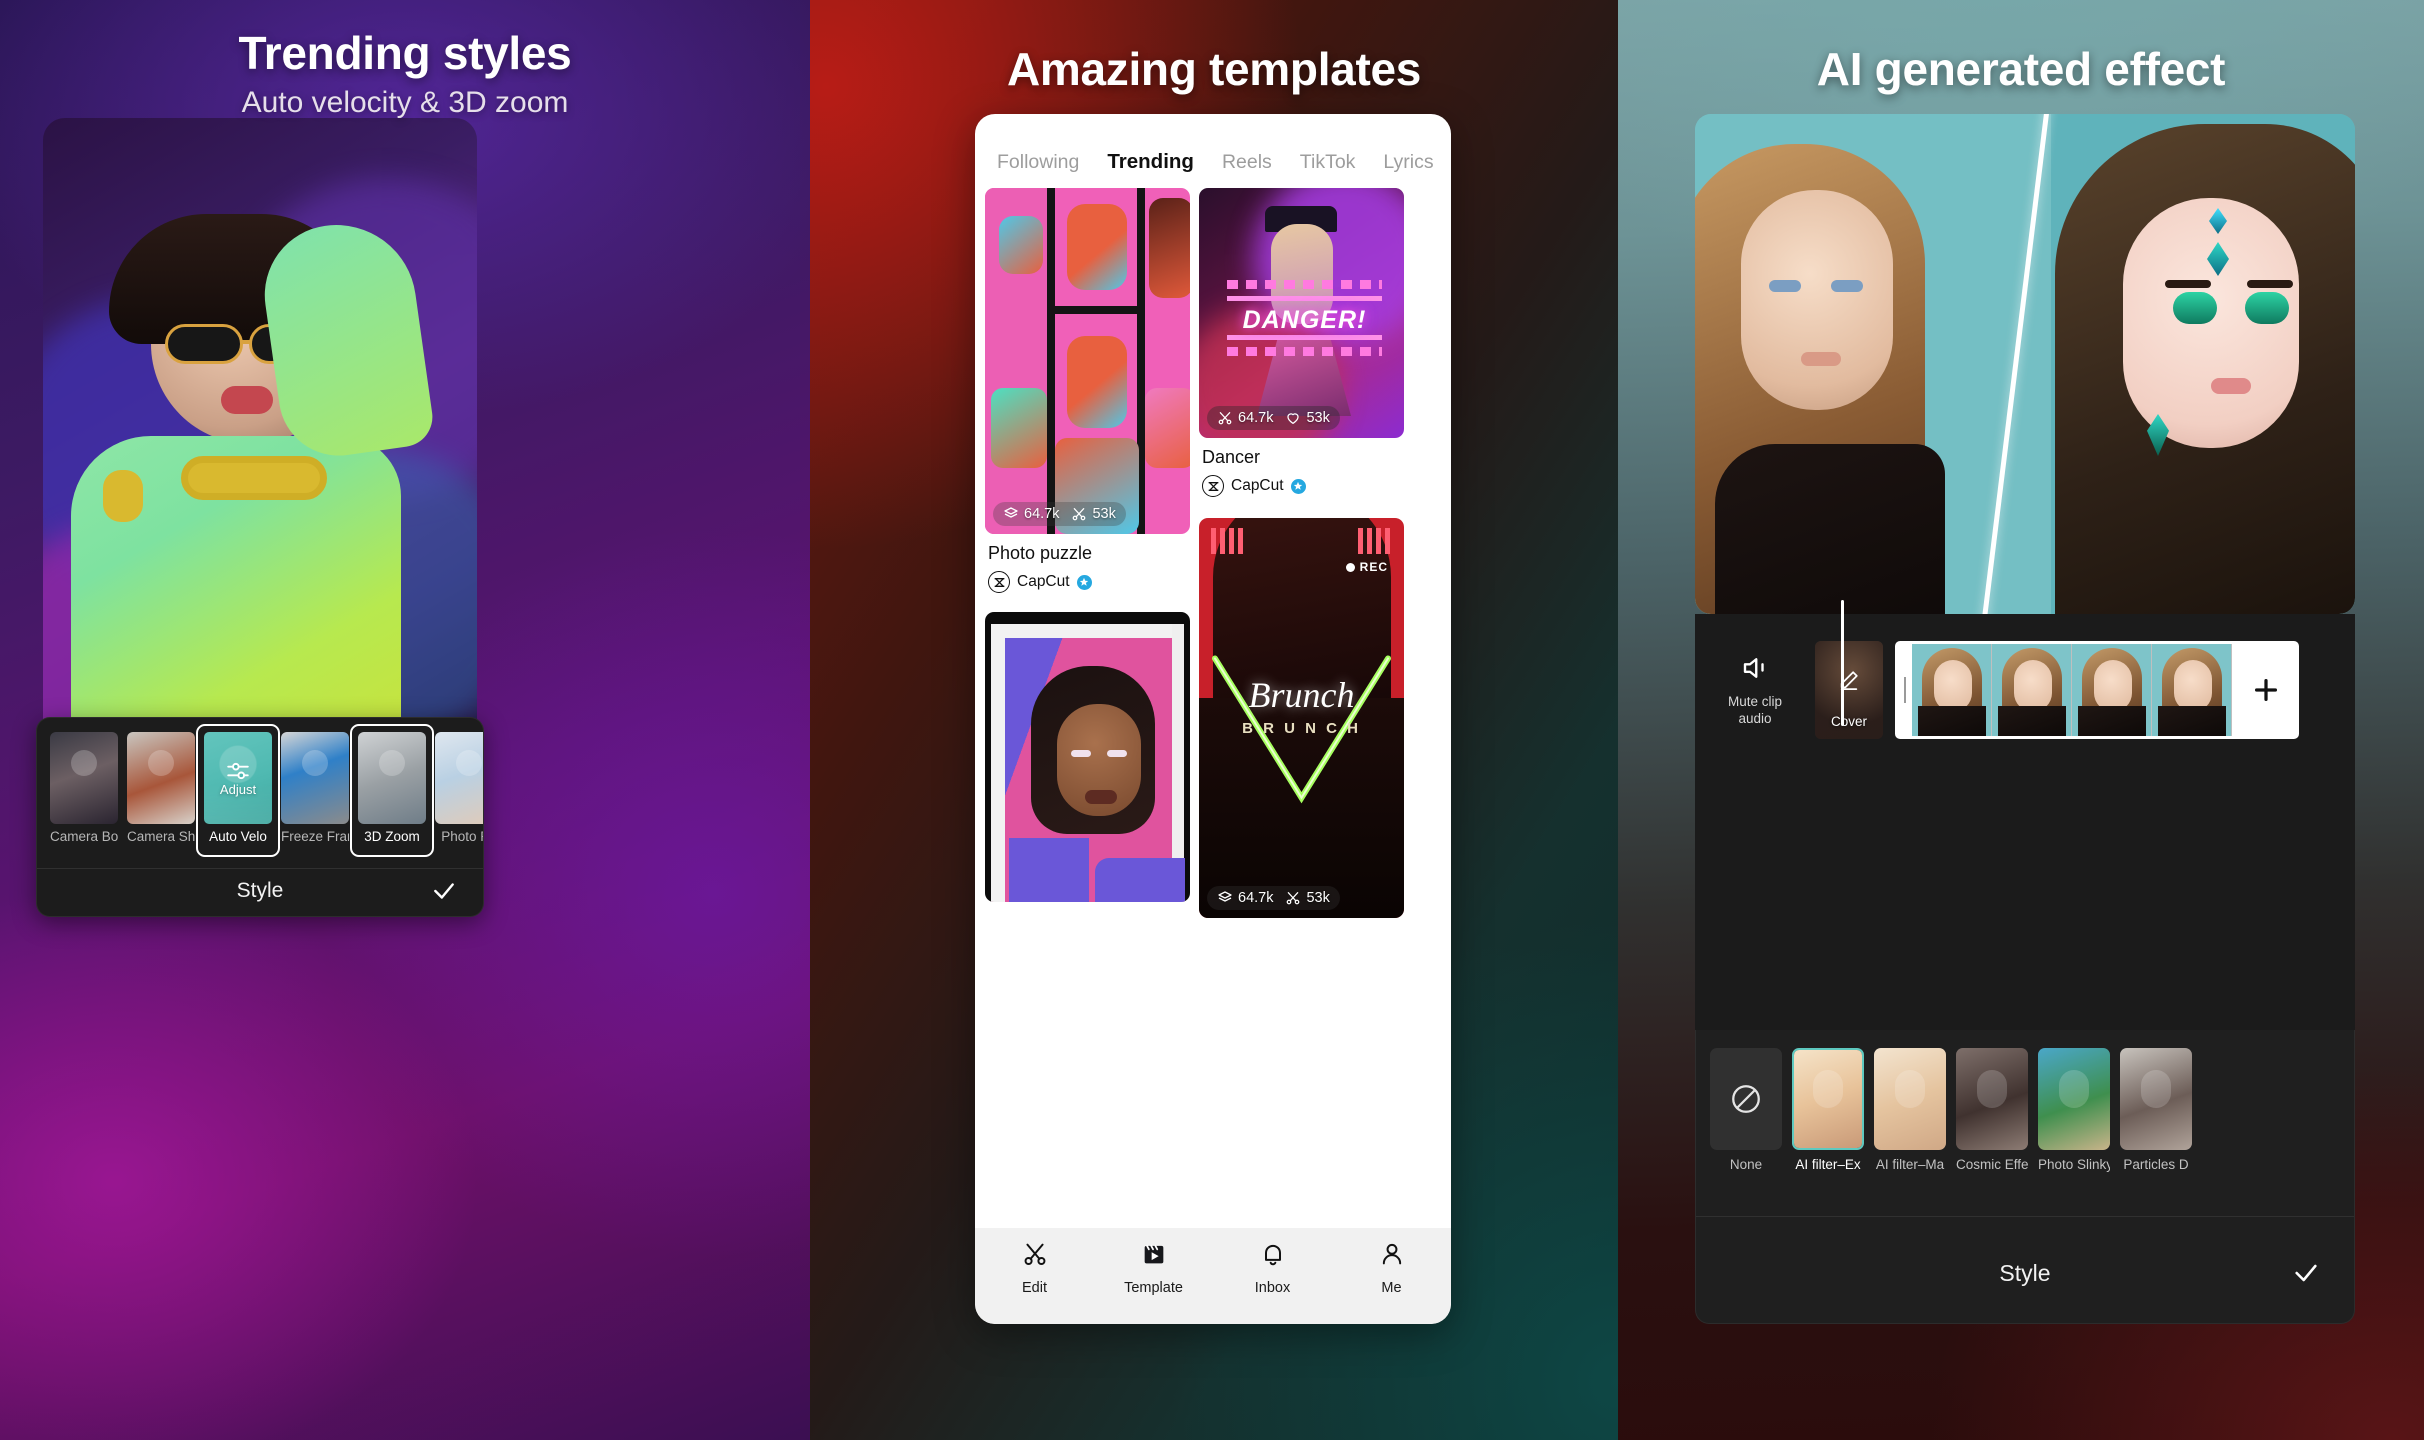 This screenshot has width=2424, height=1440. Describe the element at coordinates (2266, 690) in the screenshot. I see `add-clip-button` at that location.